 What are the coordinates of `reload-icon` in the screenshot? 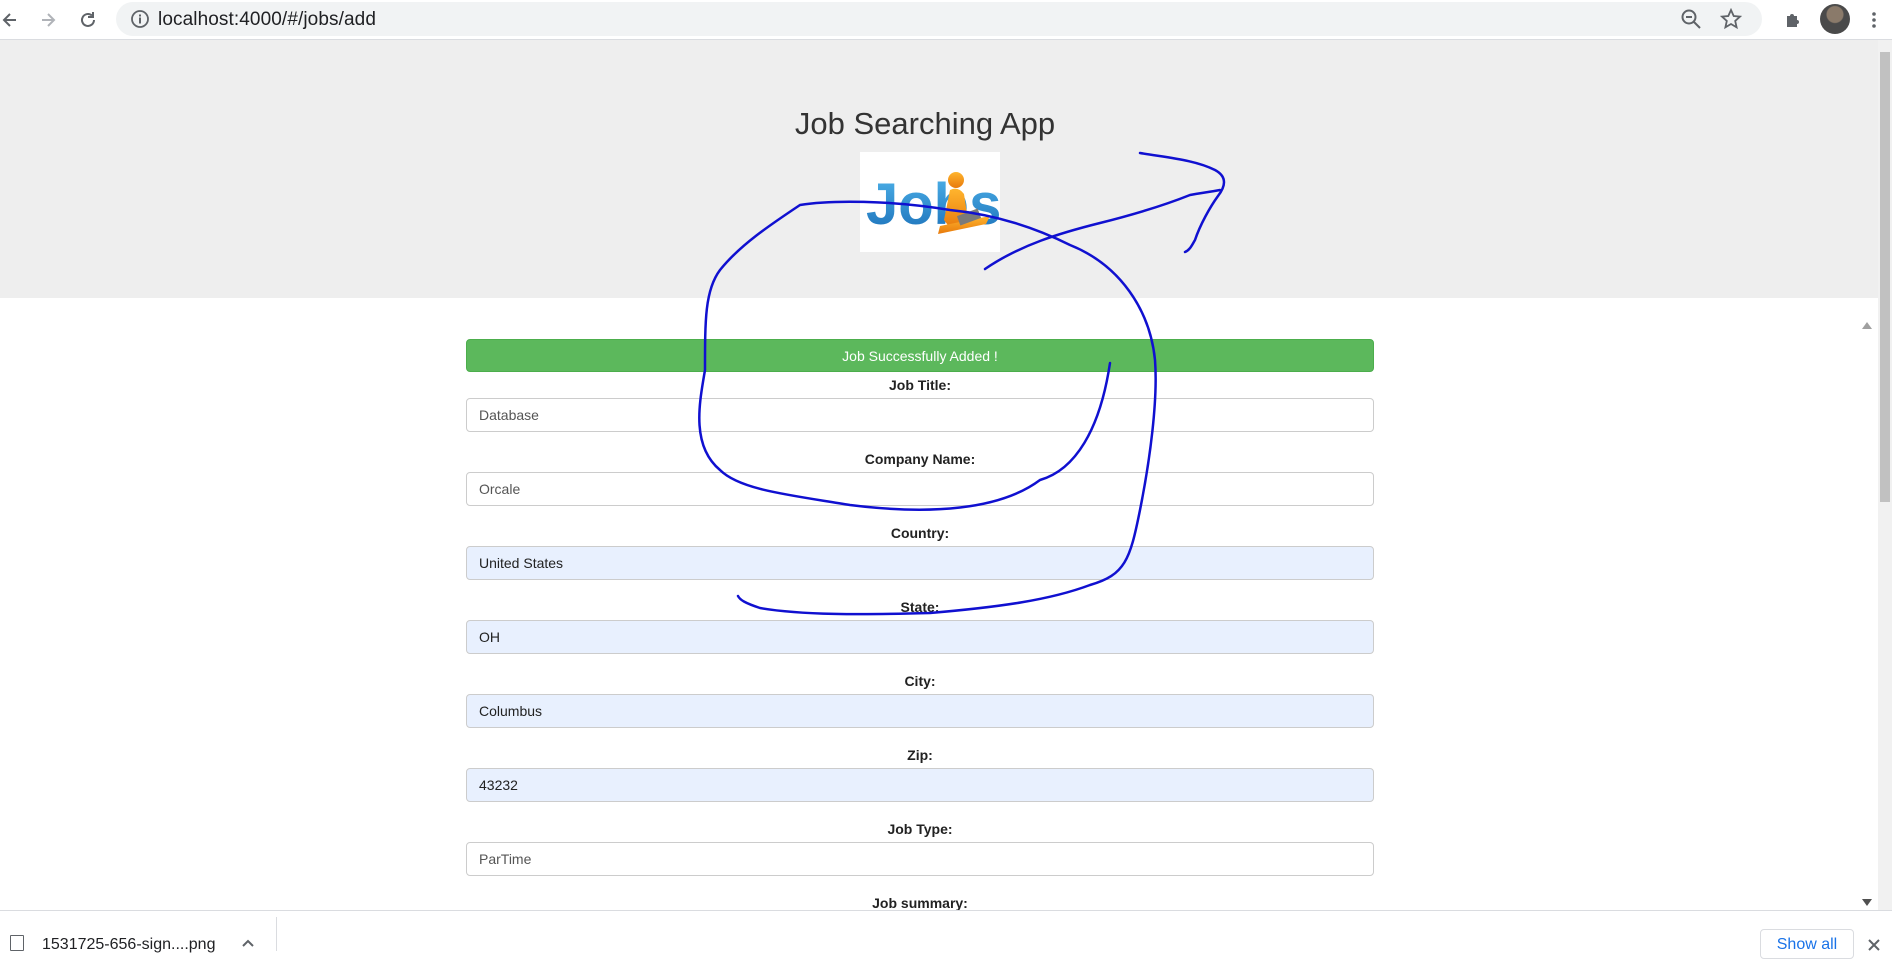 It's located at (88, 20).